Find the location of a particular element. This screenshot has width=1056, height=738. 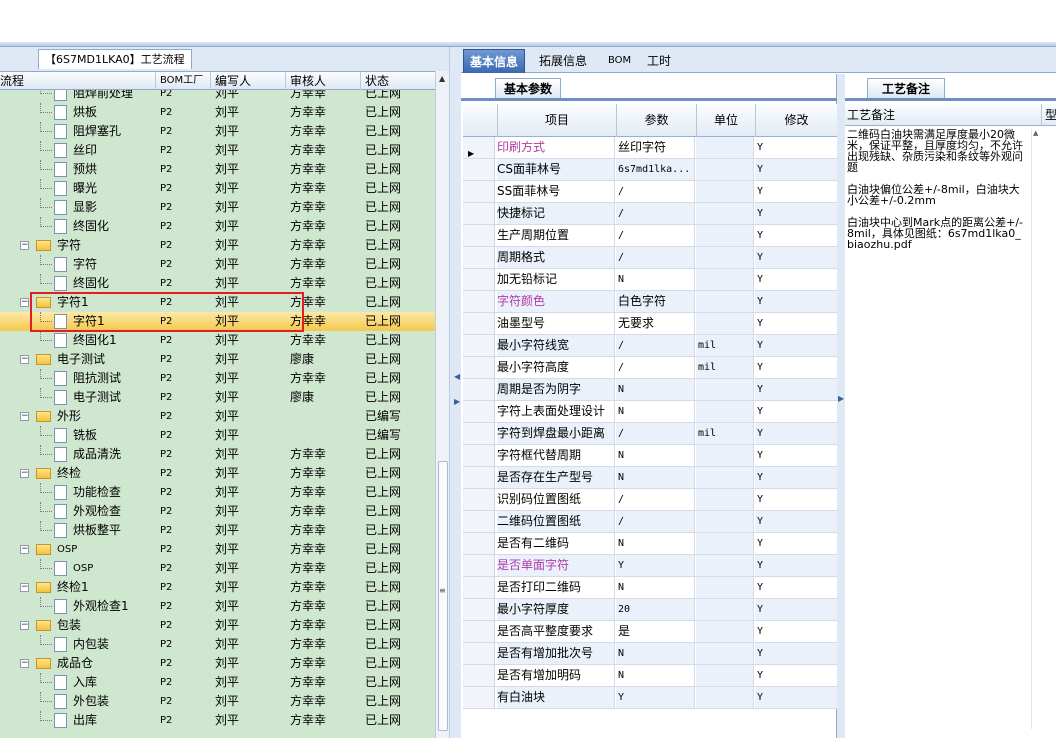

params-row: 有白油块 Y Y is located at coordinates (650, 698).